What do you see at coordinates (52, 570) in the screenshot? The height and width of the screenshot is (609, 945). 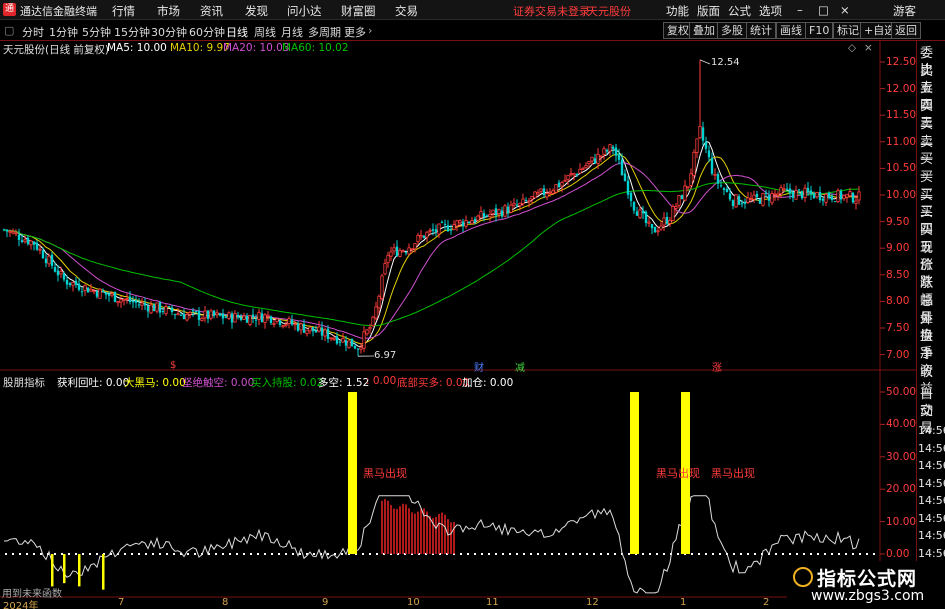 I see `small-signal-bar` at bounding box center [52, 570].